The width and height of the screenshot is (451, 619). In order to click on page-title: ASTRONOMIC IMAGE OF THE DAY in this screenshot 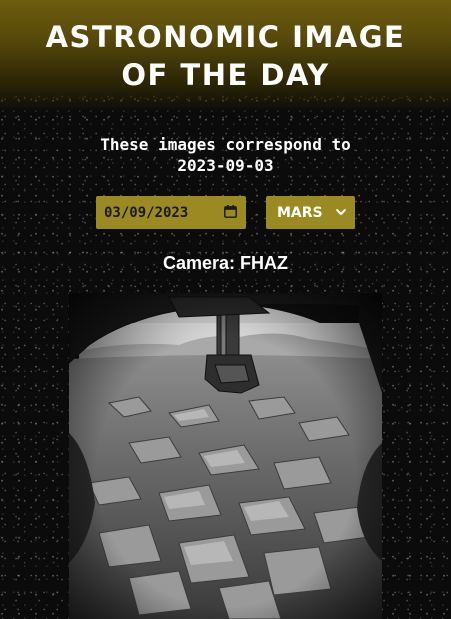, I will do `click(225, 56)`.